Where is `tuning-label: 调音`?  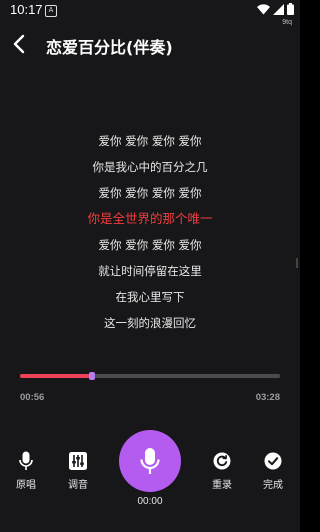
tuning-label: 调音 is located at coordinates (78, 485).